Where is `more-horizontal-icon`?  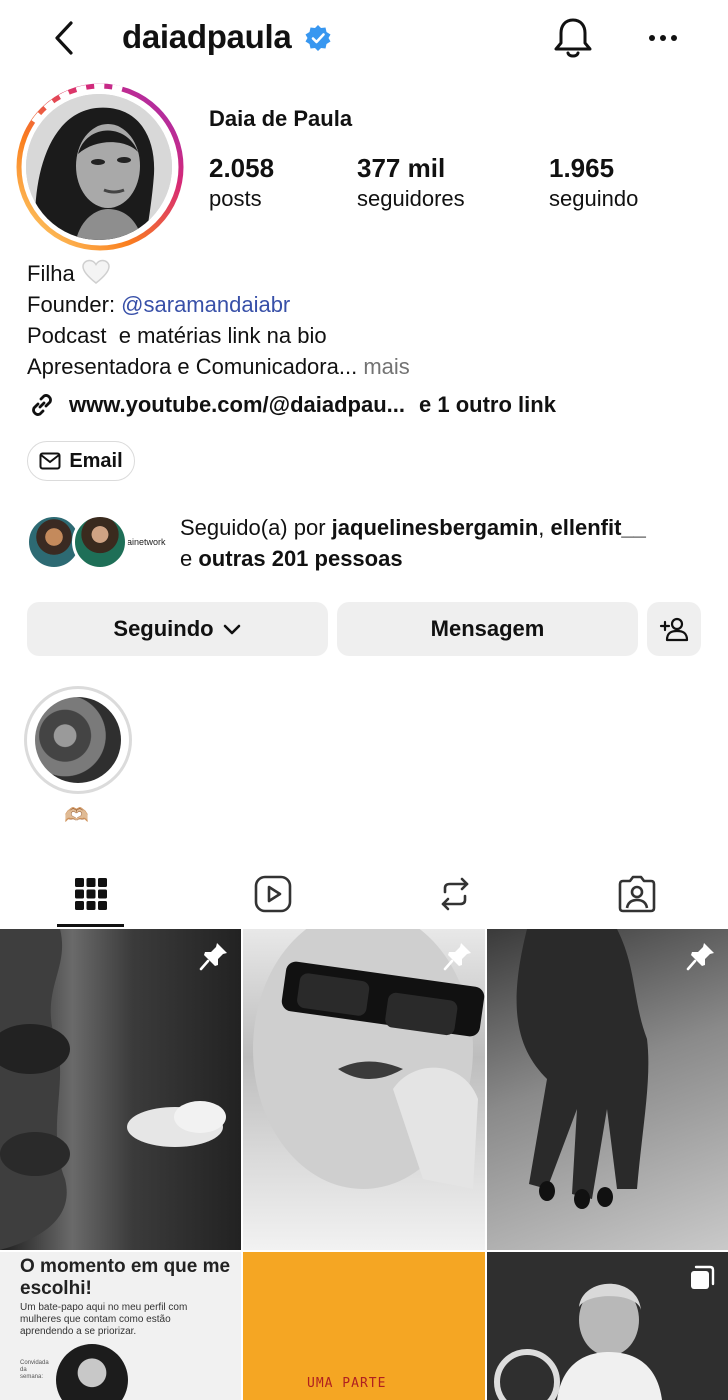
more-horizontal-icon is located at coordinates (663, 38).